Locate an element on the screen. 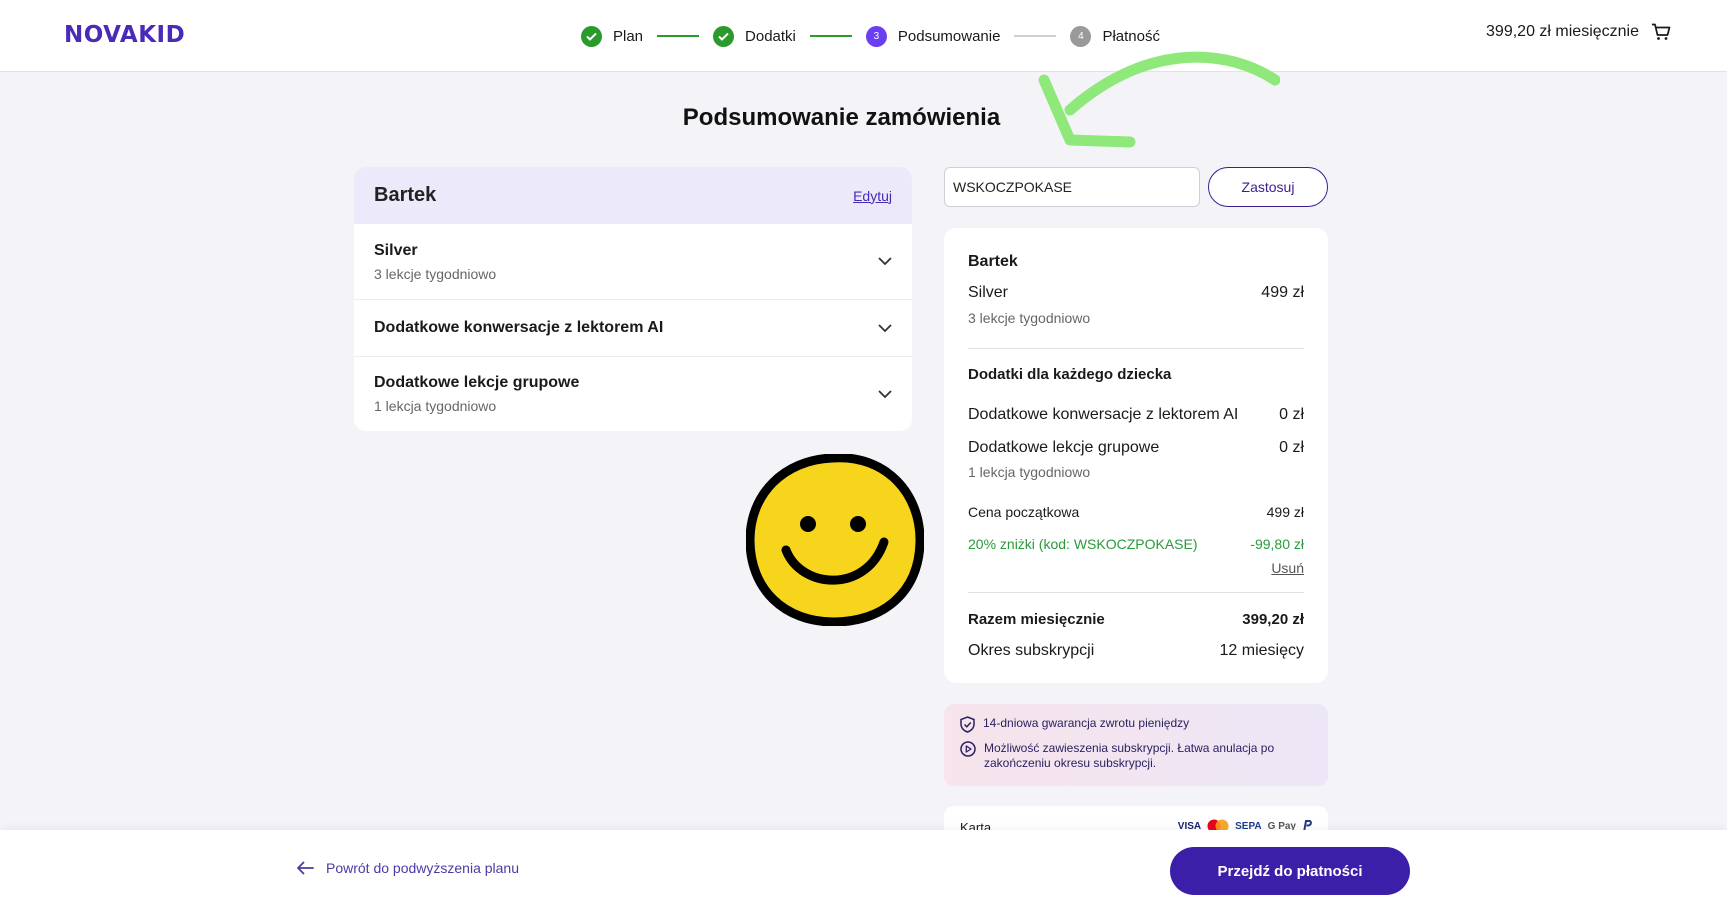  step-summary: 3 Podsumowanie is located at coordinates (933, 36).